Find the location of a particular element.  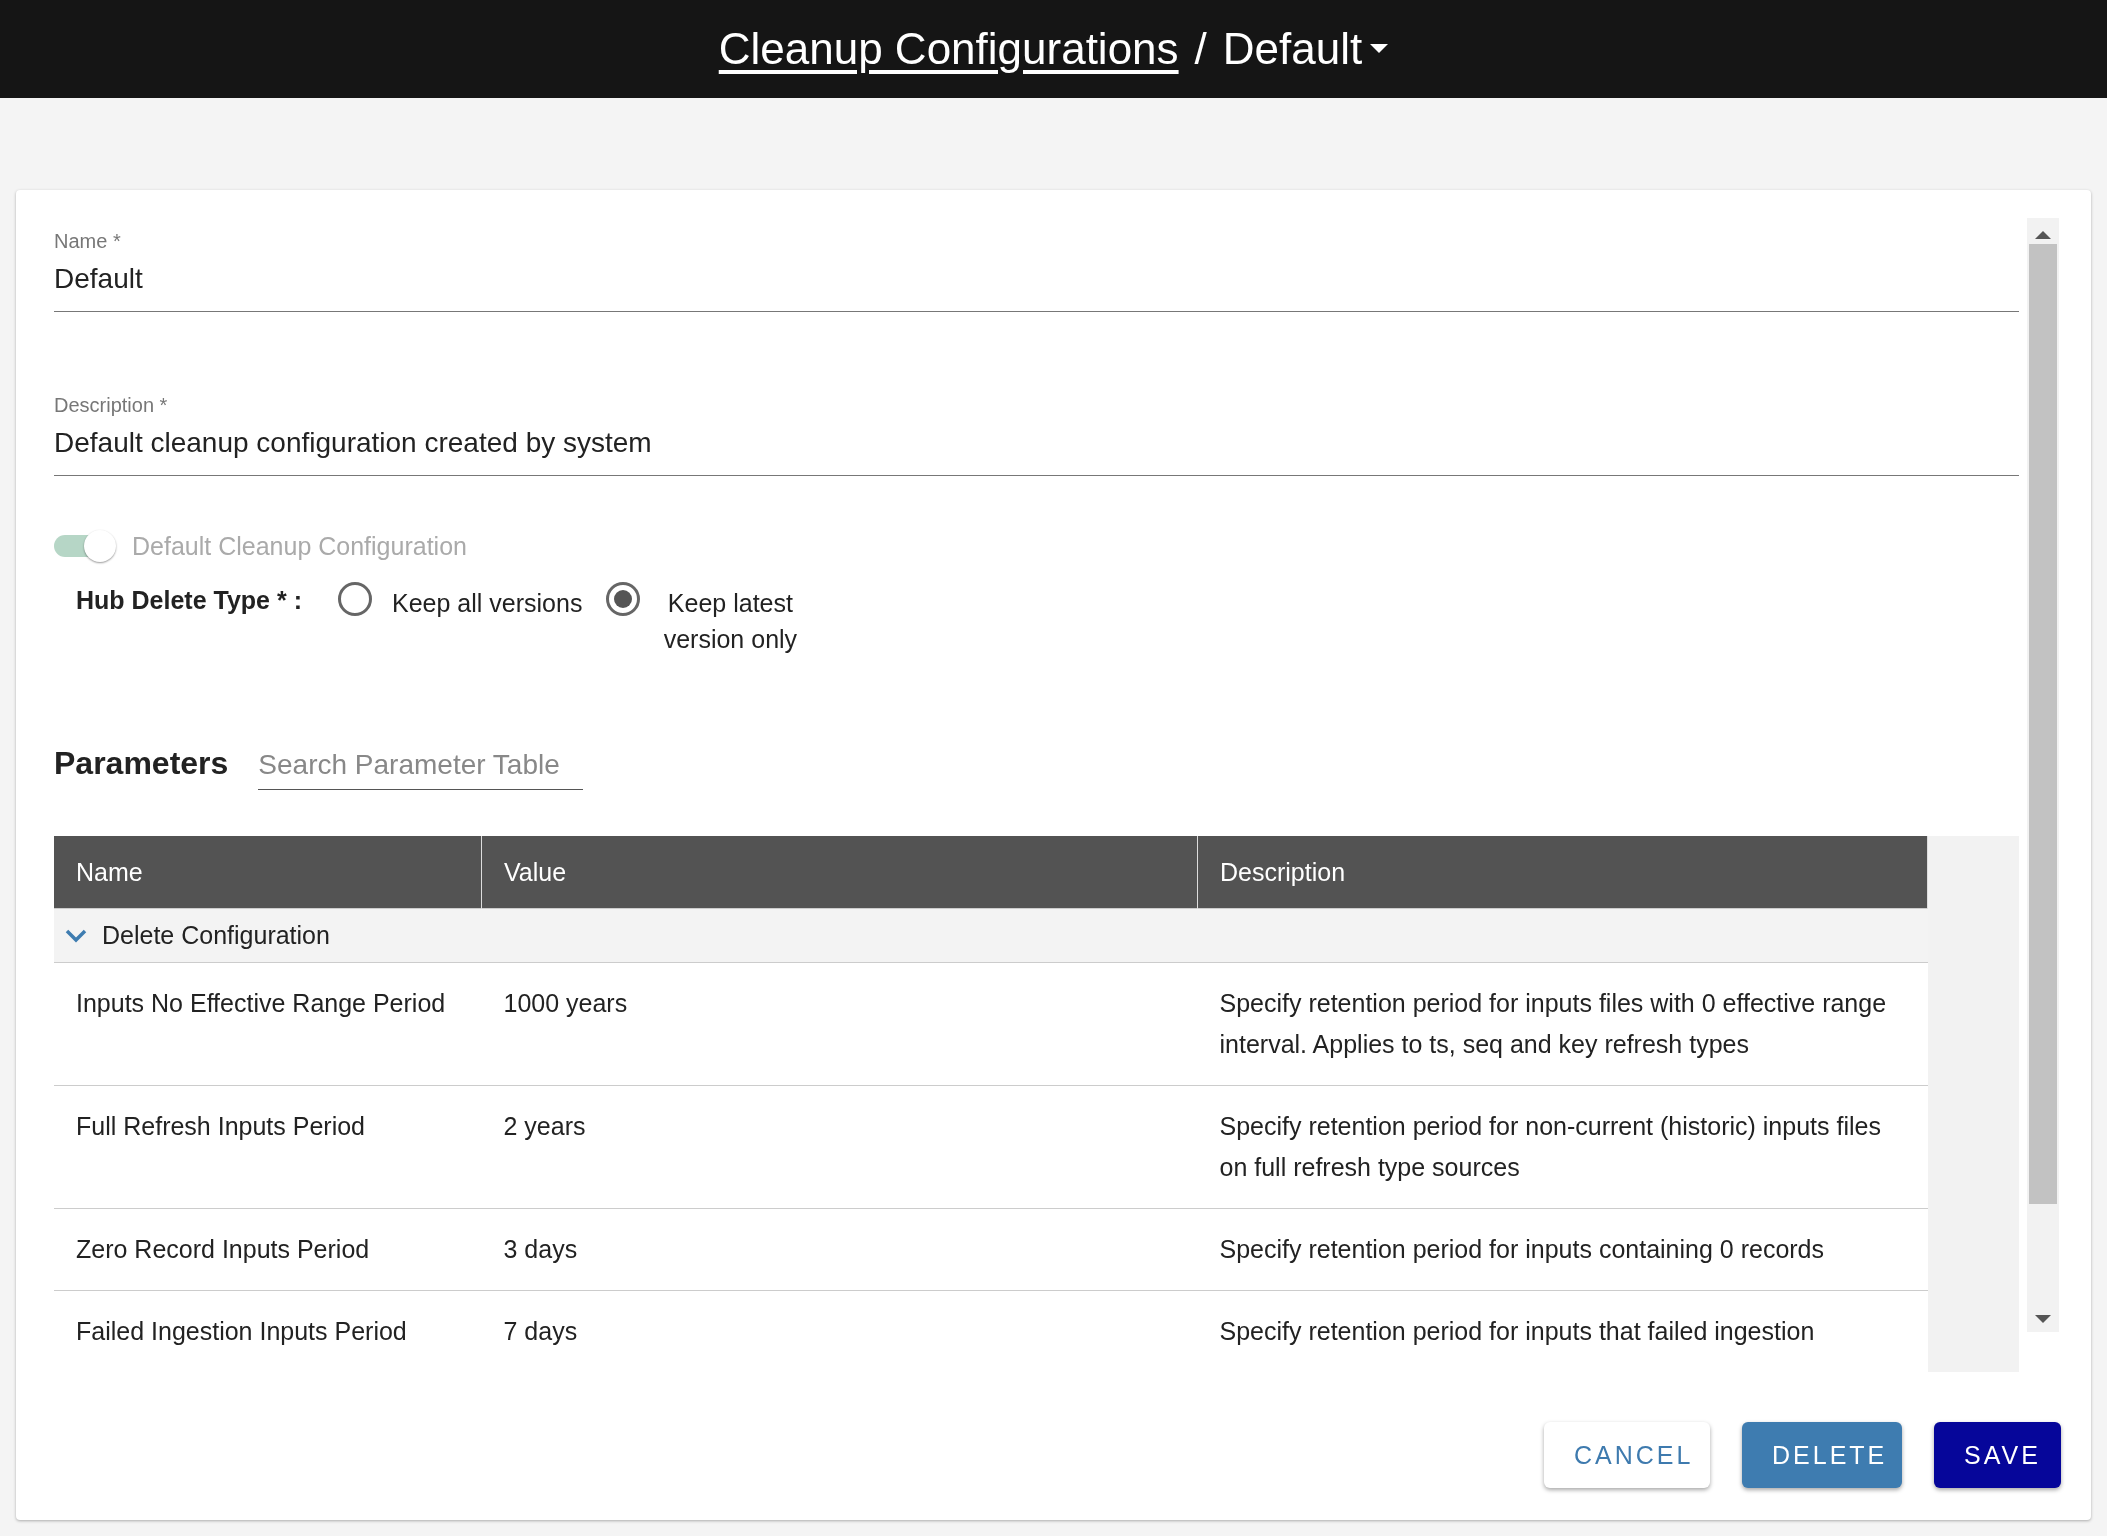

table-cell: Zero Record Inputs Period is located at coordinates (268, 1249).